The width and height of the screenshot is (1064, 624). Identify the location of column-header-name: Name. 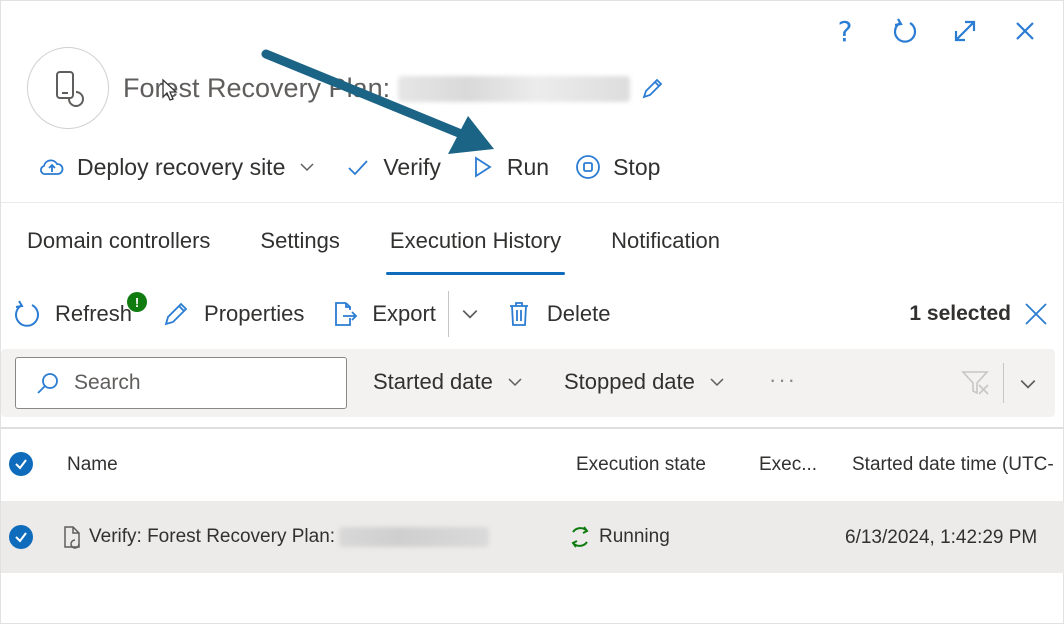
(92, 465).